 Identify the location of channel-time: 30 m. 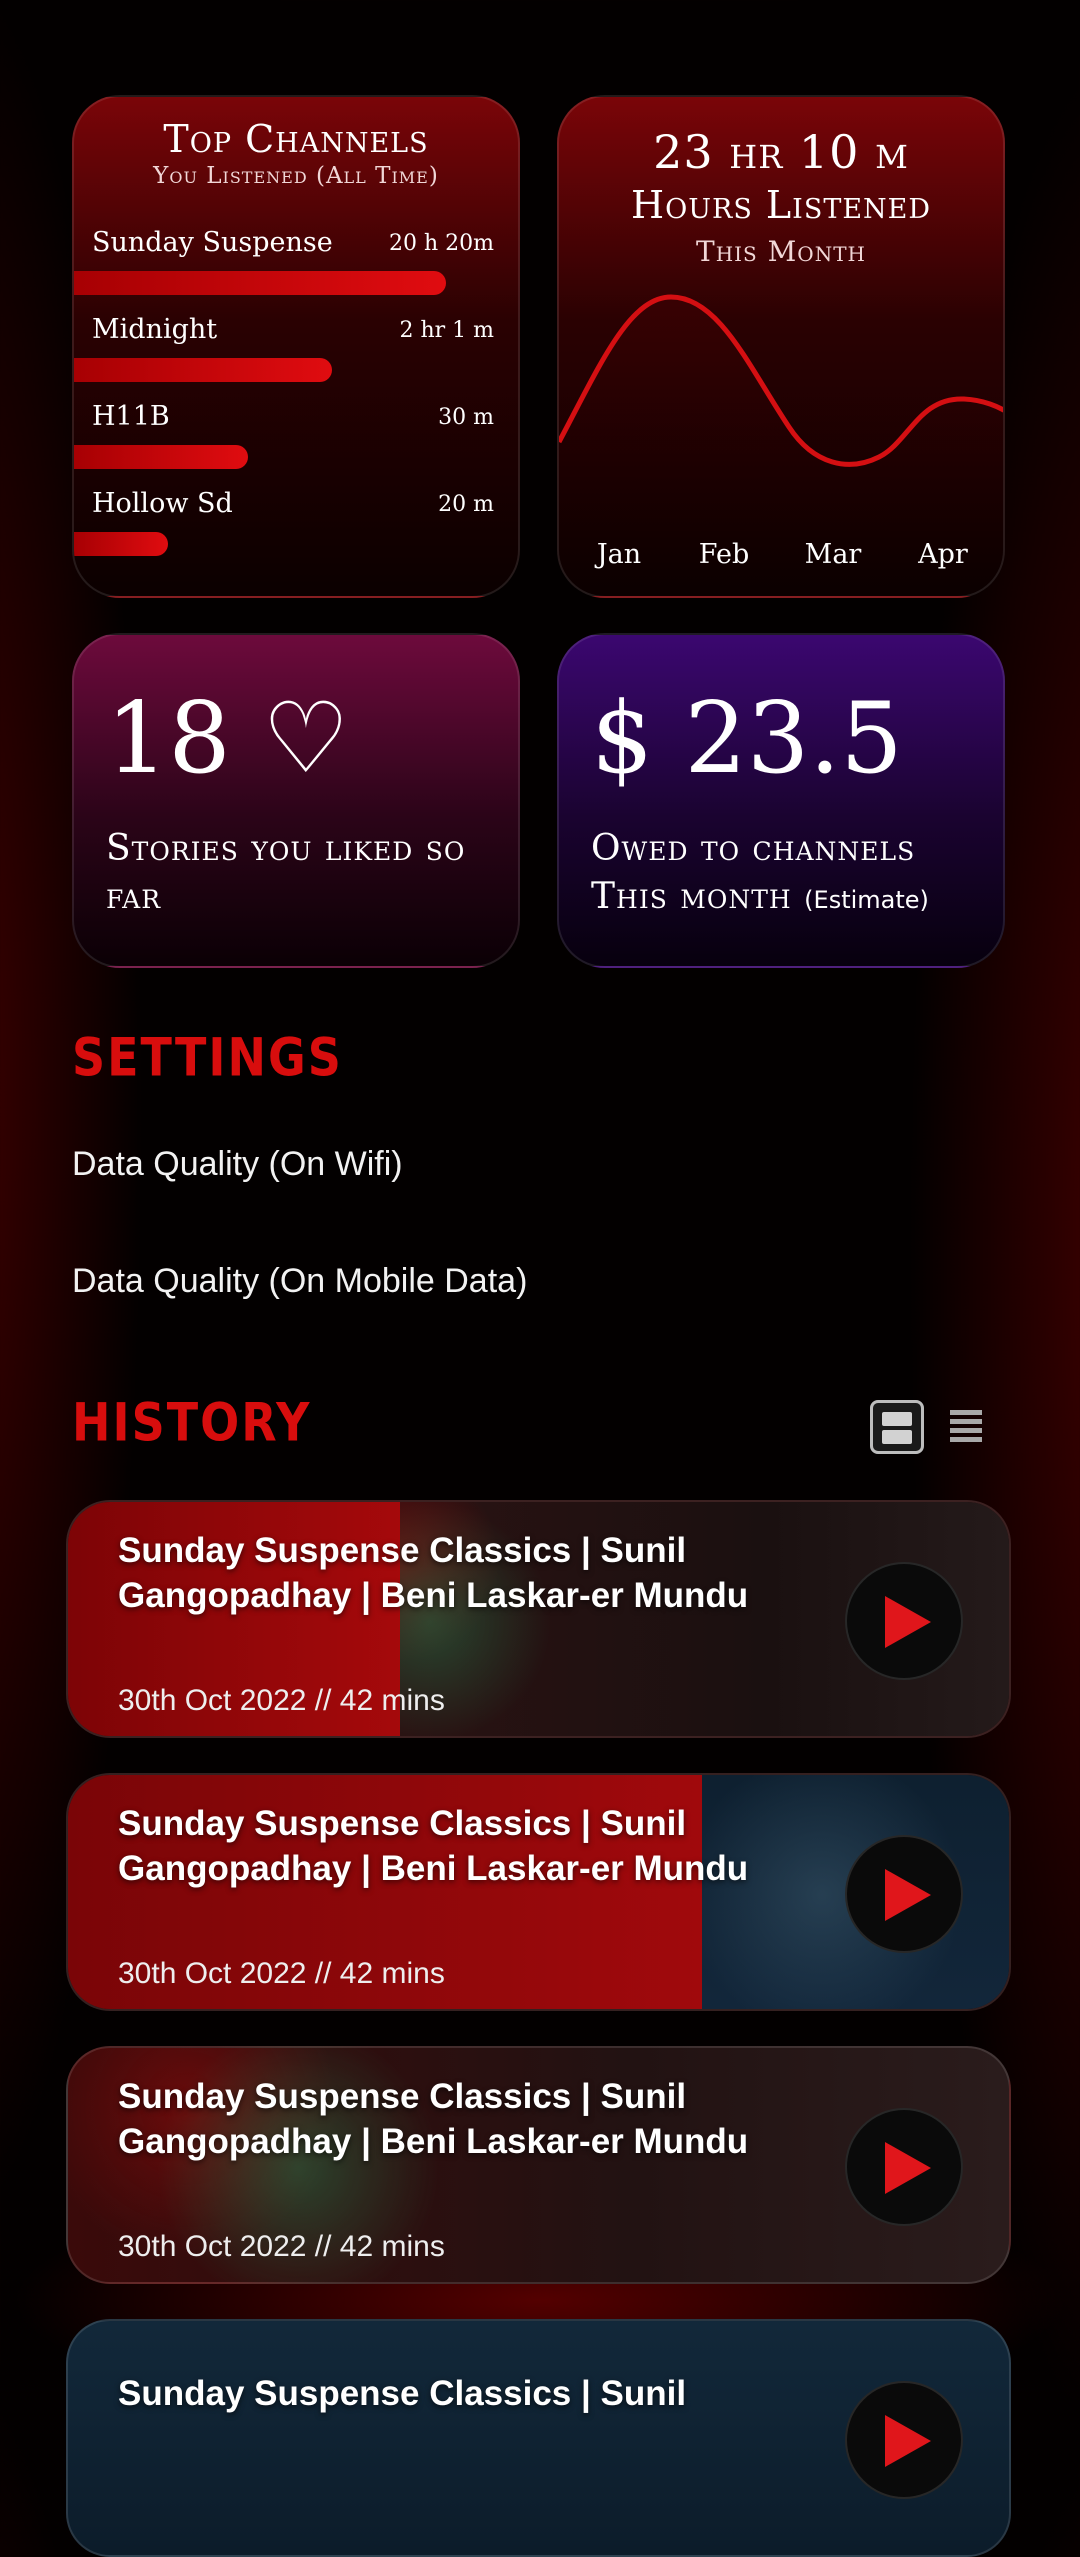
(466, 417).